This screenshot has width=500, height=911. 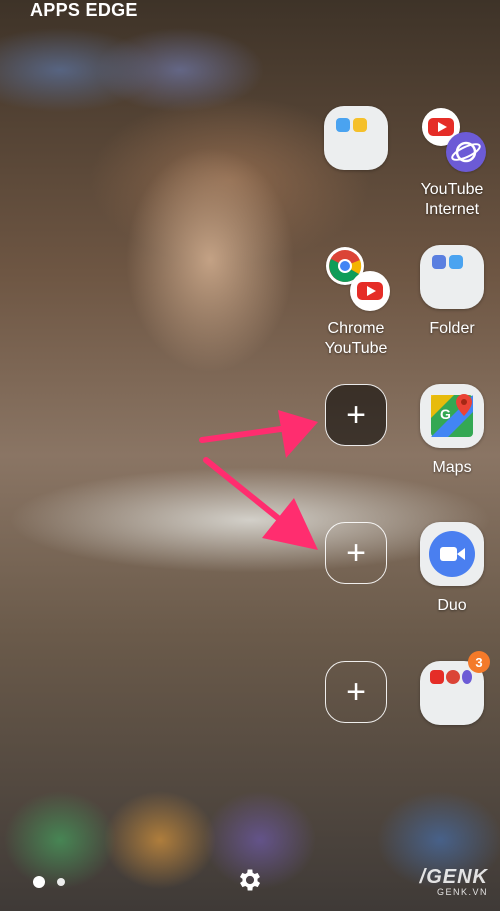 What do you see at coordinates (462, 892) in the screenshot?
I see `watermark-site: GENK.VN` at bounding box center [462, 892].